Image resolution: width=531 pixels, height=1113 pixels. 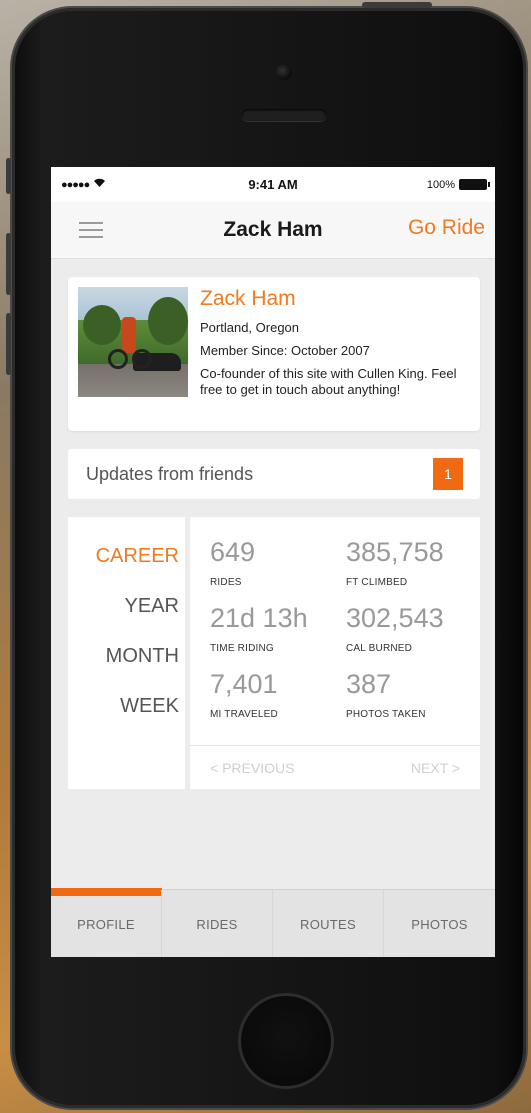 I want to click on power-button, so click(x=397, y=5).